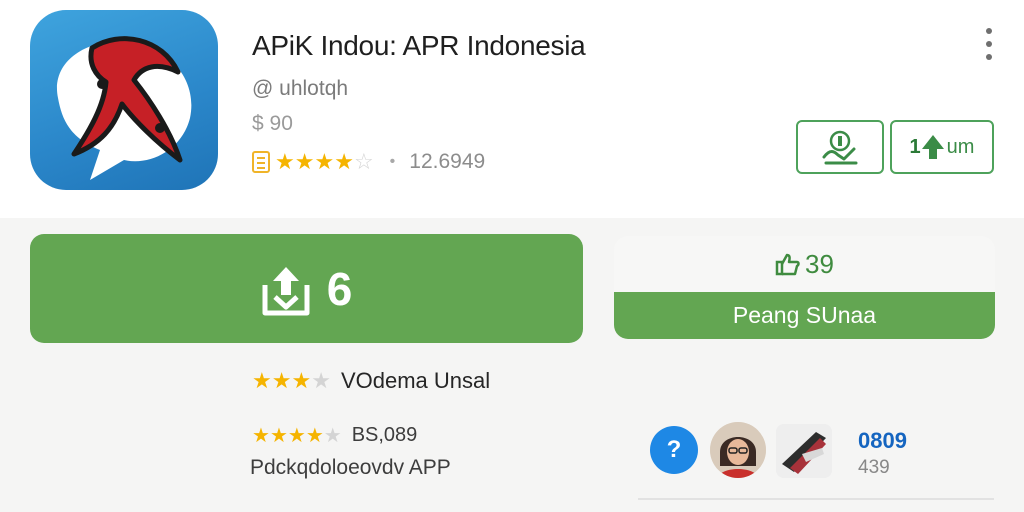 The width and height of the screenshot is (1024, 512). I want to click on rating-stars: ★ ★ ★ ★ ☆, so click(324, 162).